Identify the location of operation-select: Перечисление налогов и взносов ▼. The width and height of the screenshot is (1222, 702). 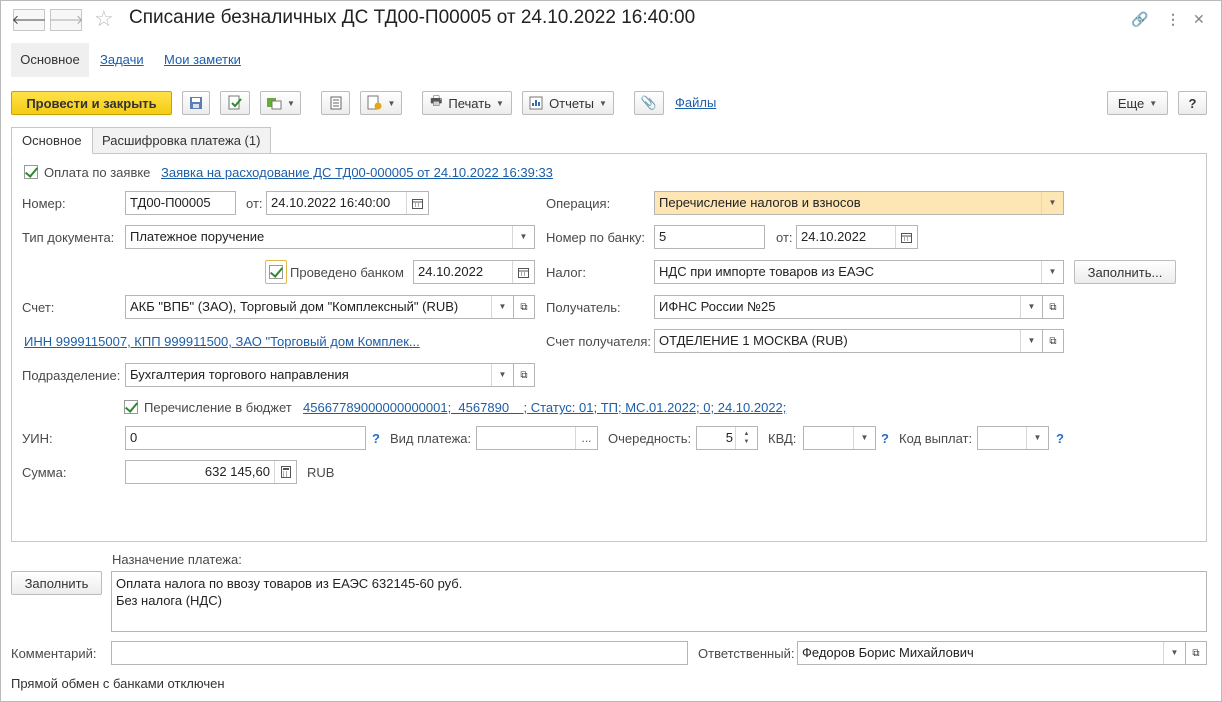
(859, 203).